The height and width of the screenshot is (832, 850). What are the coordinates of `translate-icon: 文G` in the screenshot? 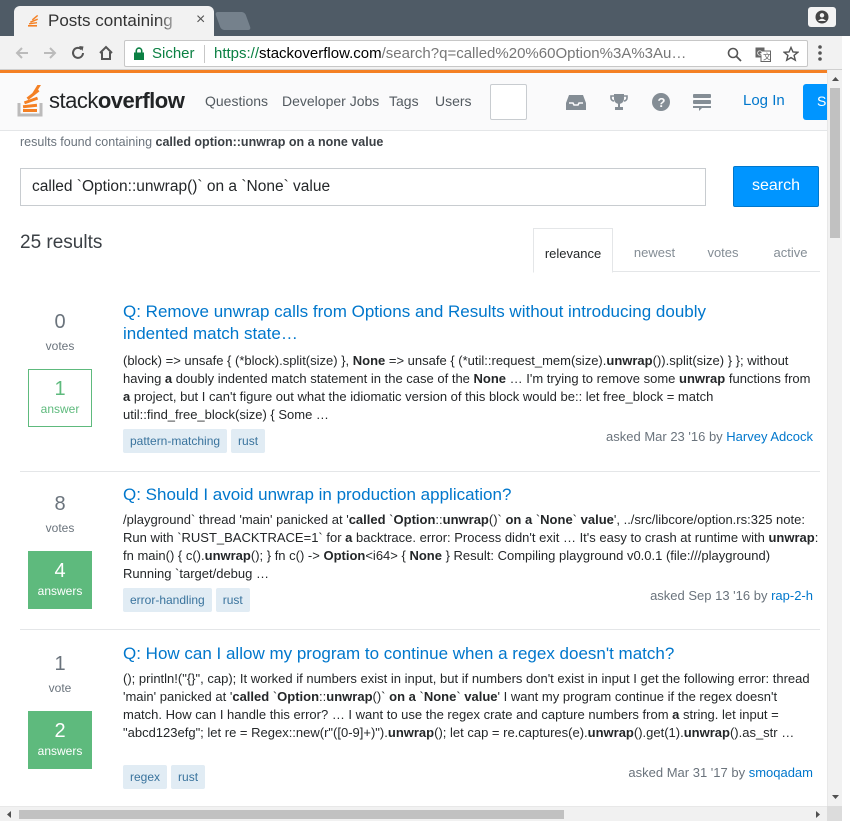 It's located at (763, 57).